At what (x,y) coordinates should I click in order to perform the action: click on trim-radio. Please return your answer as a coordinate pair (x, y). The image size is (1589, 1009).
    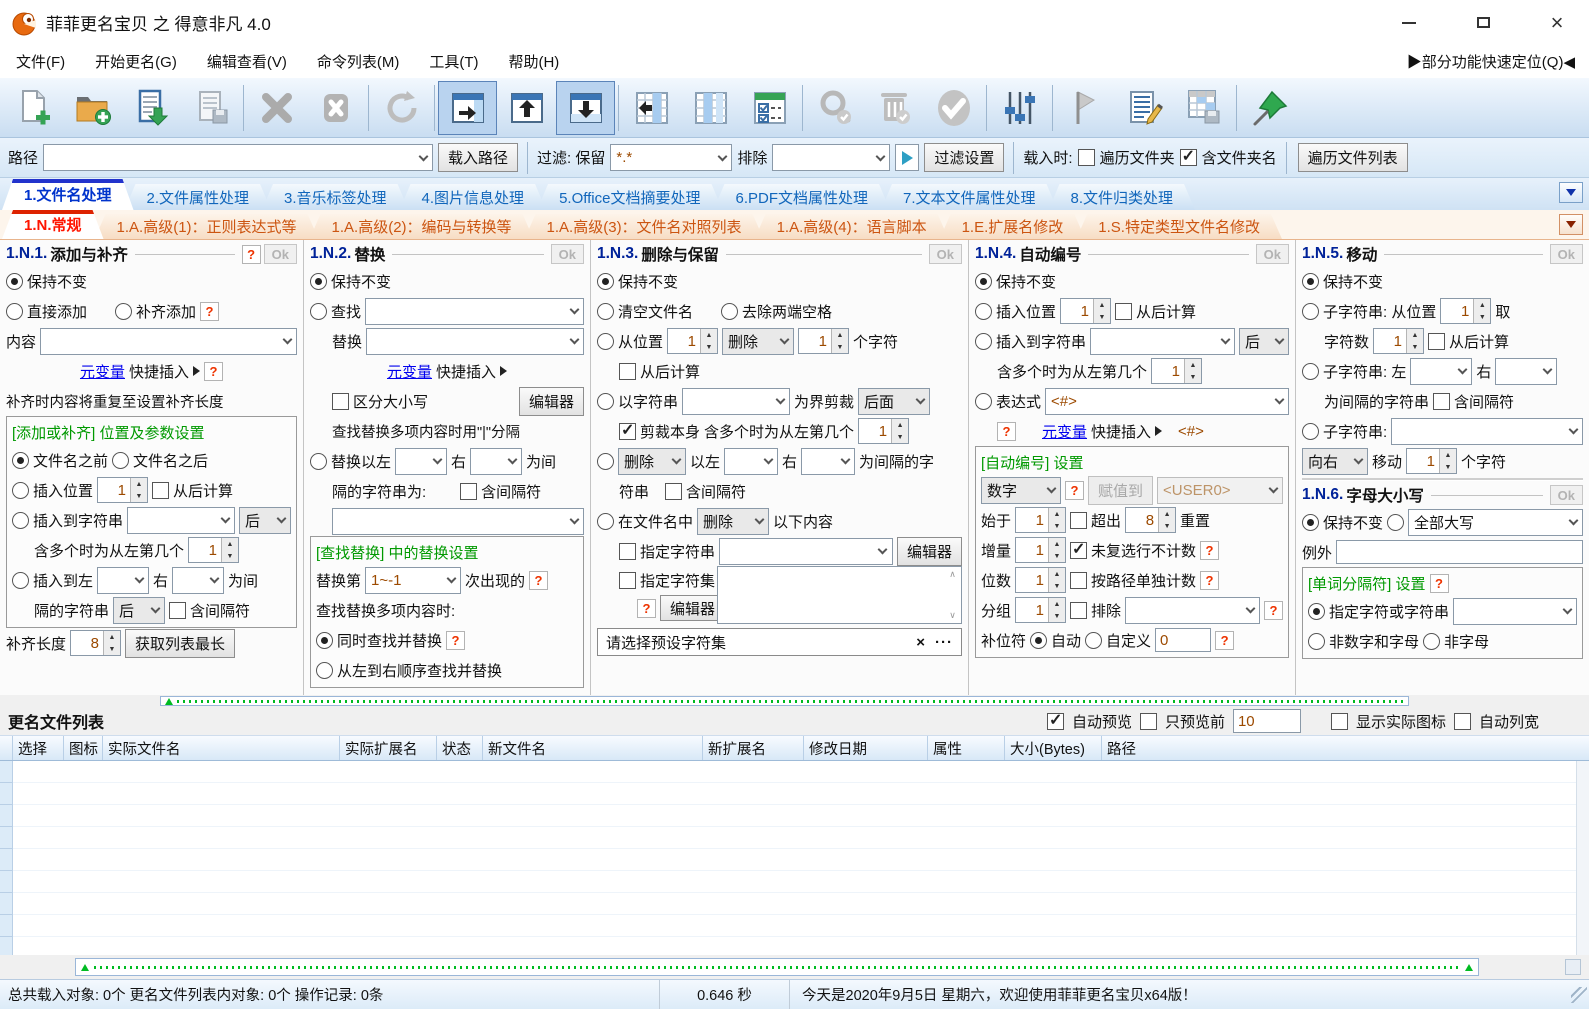
    Looking at the image, I should click on (730, 311).